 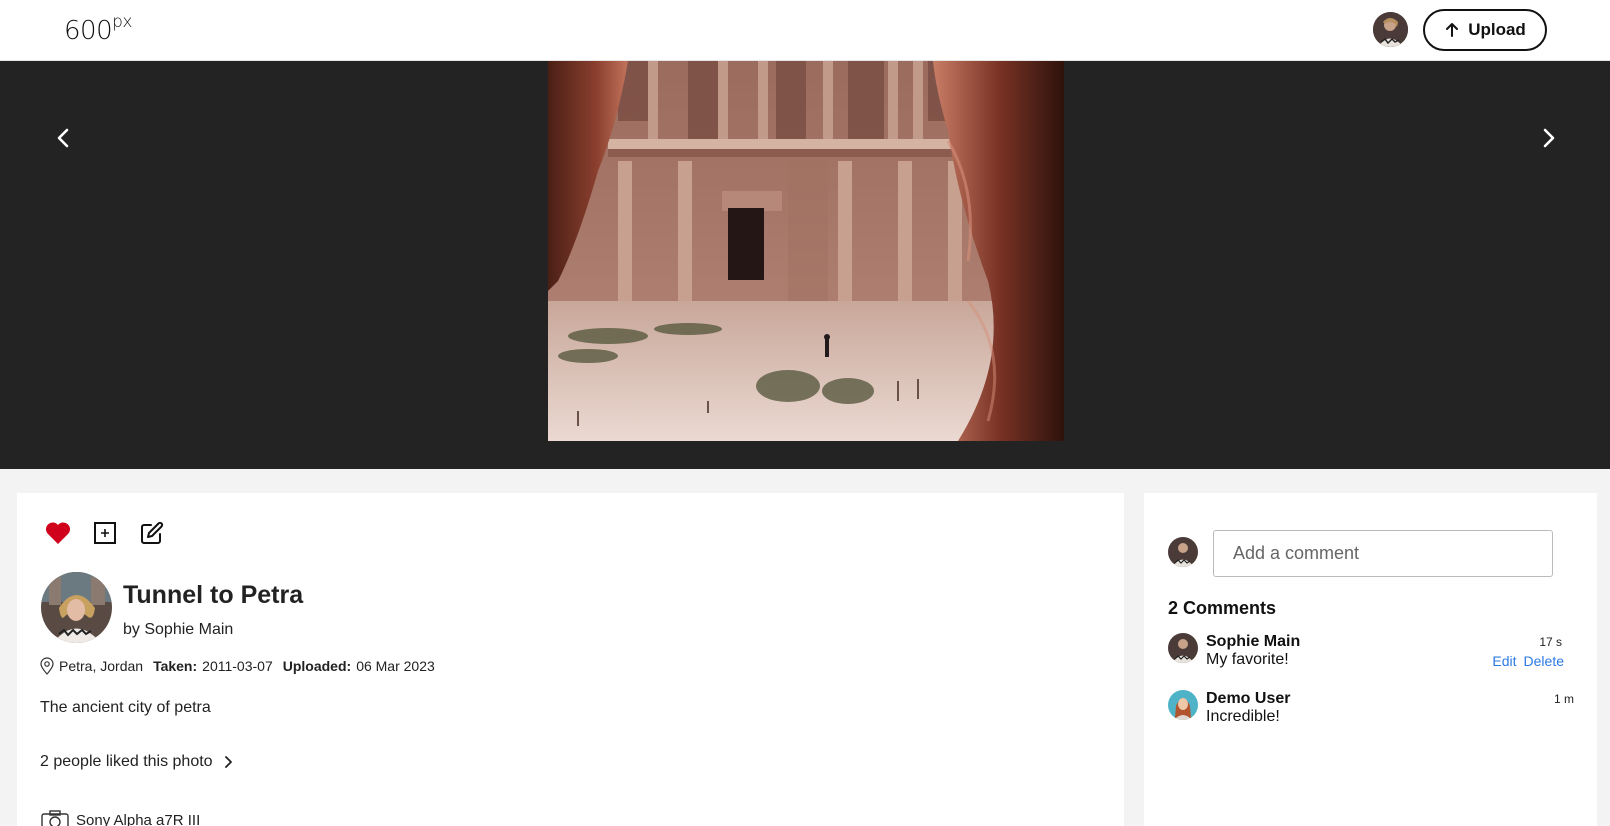 I want to click on add-to-gallery-button, so click(x=105, y=533).